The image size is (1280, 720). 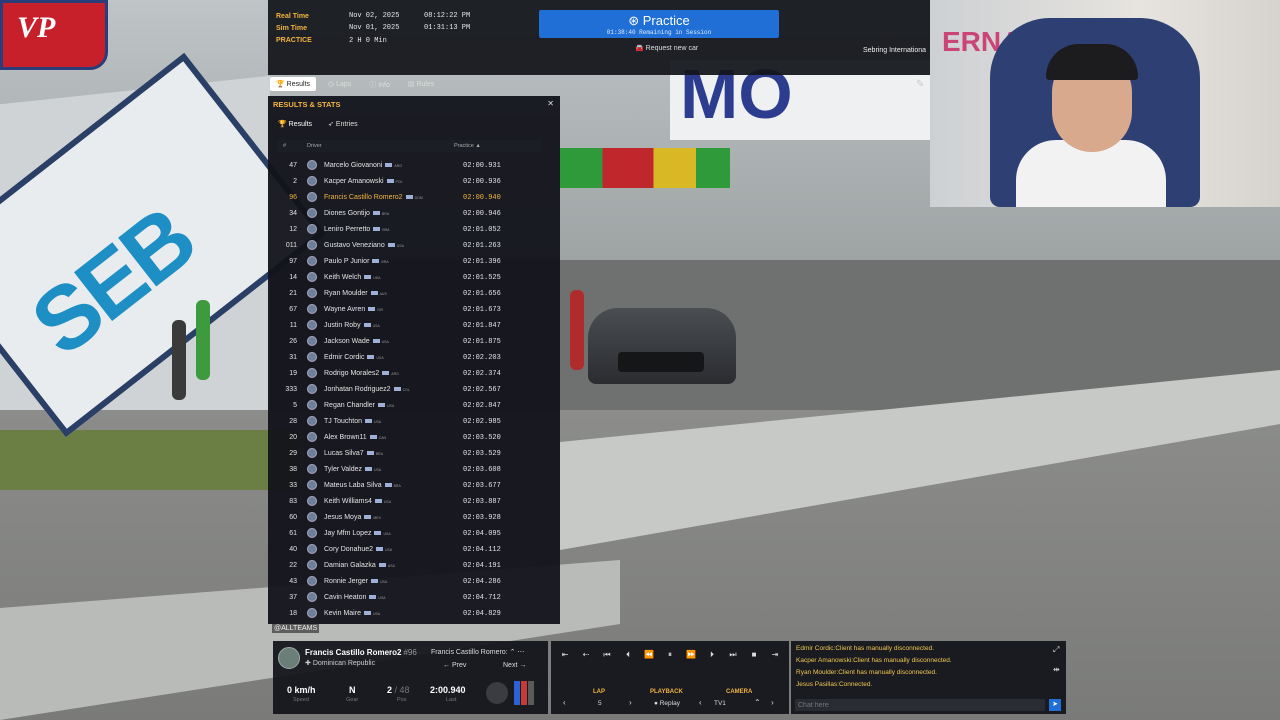 What do you see at coordinates (409, 550) in the screenshot?
I see `results-row: 40 Cory Donahue2 USA 02:04.112` at bounding box center [409, 550].